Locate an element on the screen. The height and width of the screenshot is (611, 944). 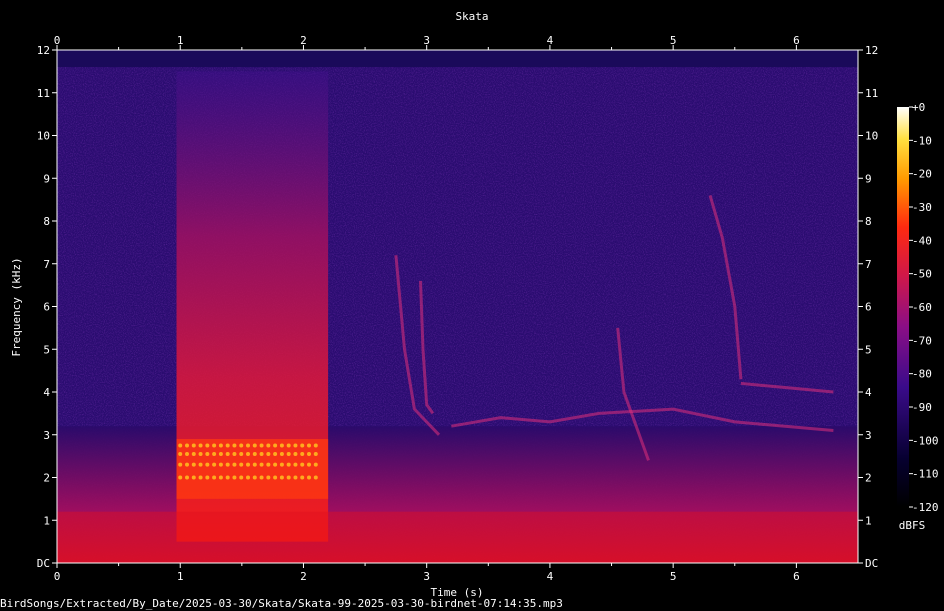
colorbar-tick-label: -60 is located at coordinates (922, 307).